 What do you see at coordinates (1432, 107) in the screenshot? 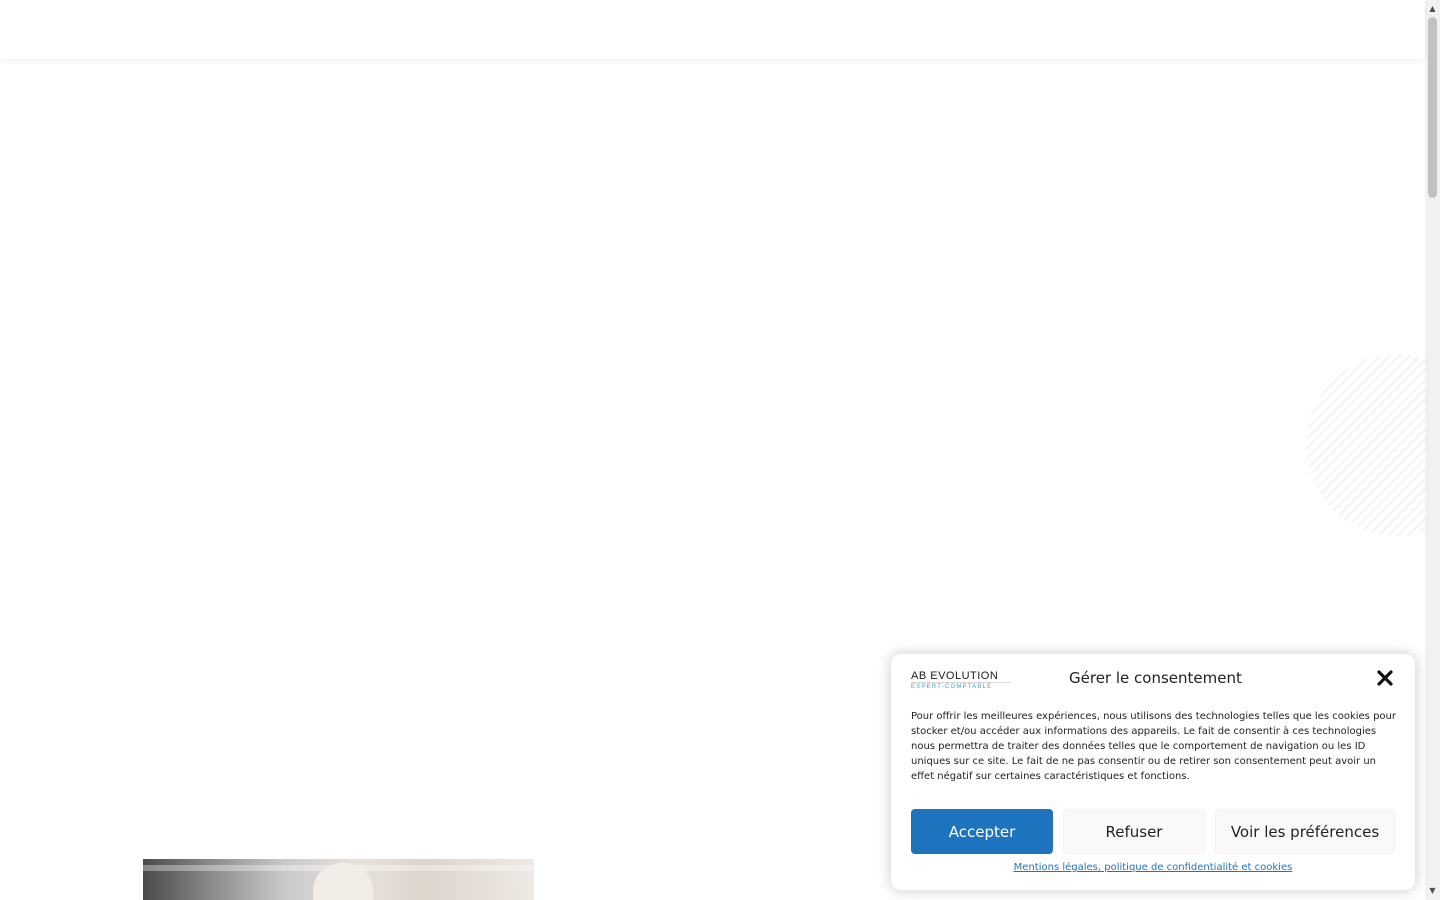
I see `scrollbar-thumb` at bounding box center [1432, 107].